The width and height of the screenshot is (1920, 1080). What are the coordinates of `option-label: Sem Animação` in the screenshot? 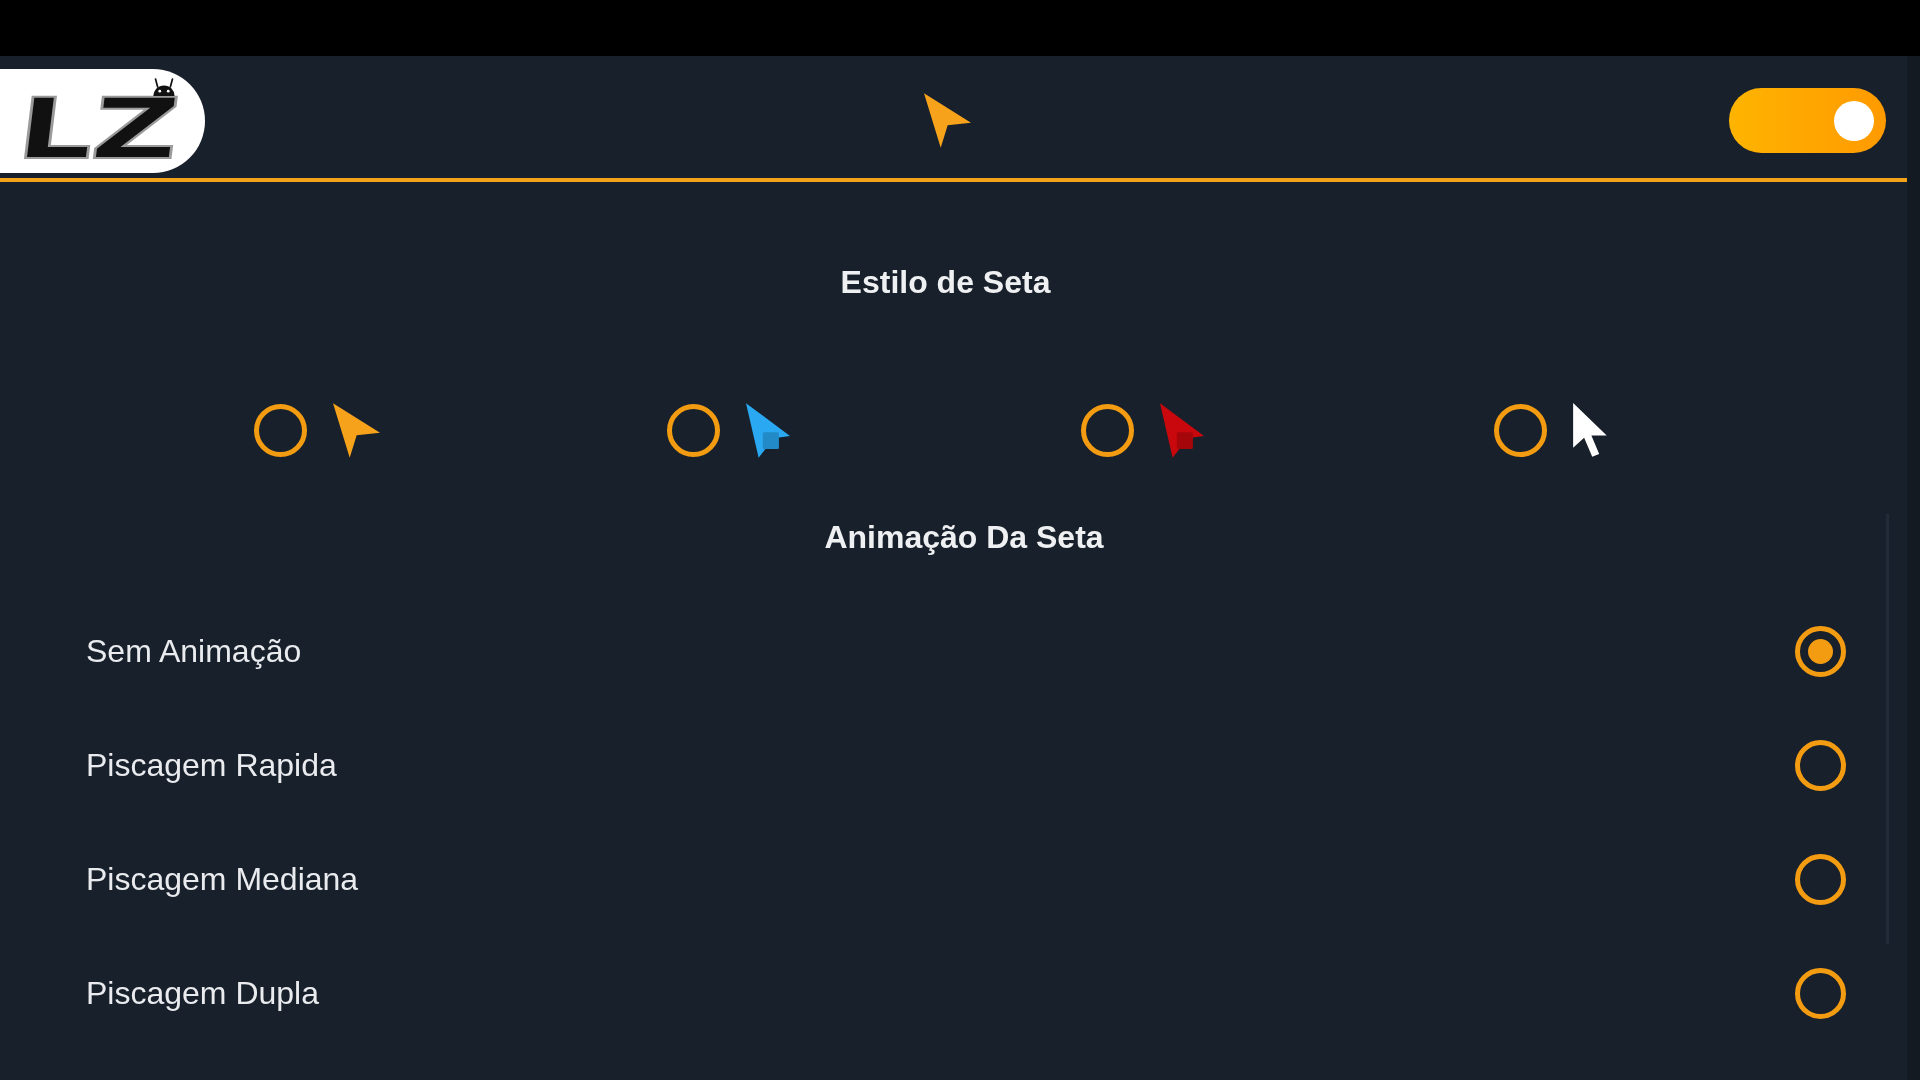 It's located at (194, 651).